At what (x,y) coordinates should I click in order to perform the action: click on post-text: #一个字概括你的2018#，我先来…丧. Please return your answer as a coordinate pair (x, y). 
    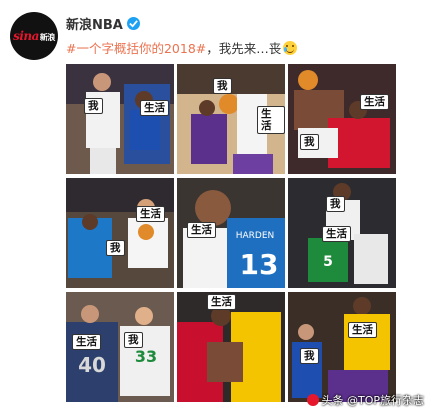
    Looking at the image, I should click on (182, 47).